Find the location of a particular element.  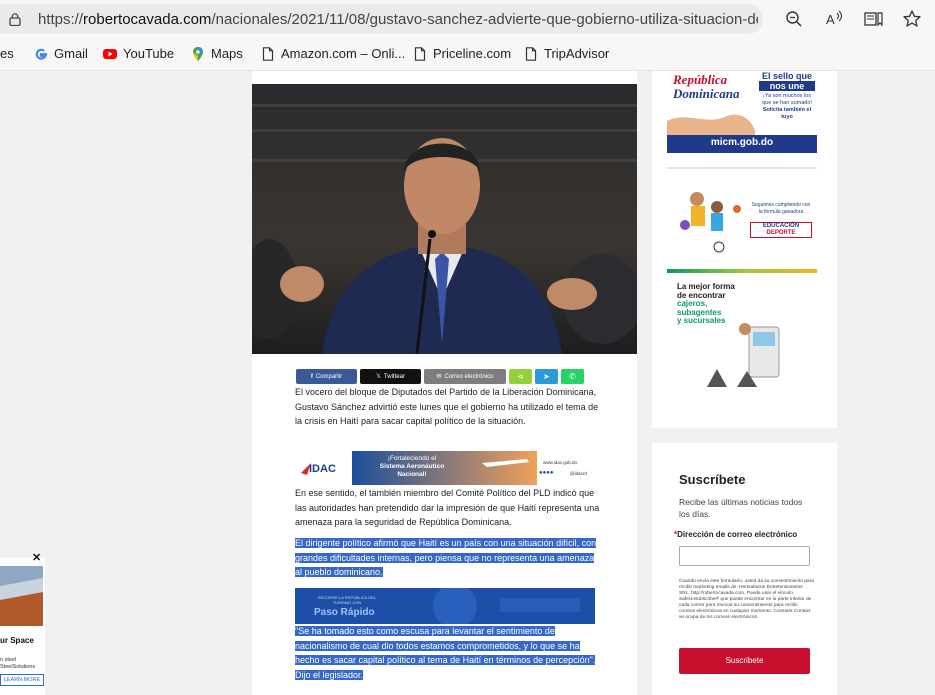

whatsapp-icon: ✆ is located at coordinates (572, 376).